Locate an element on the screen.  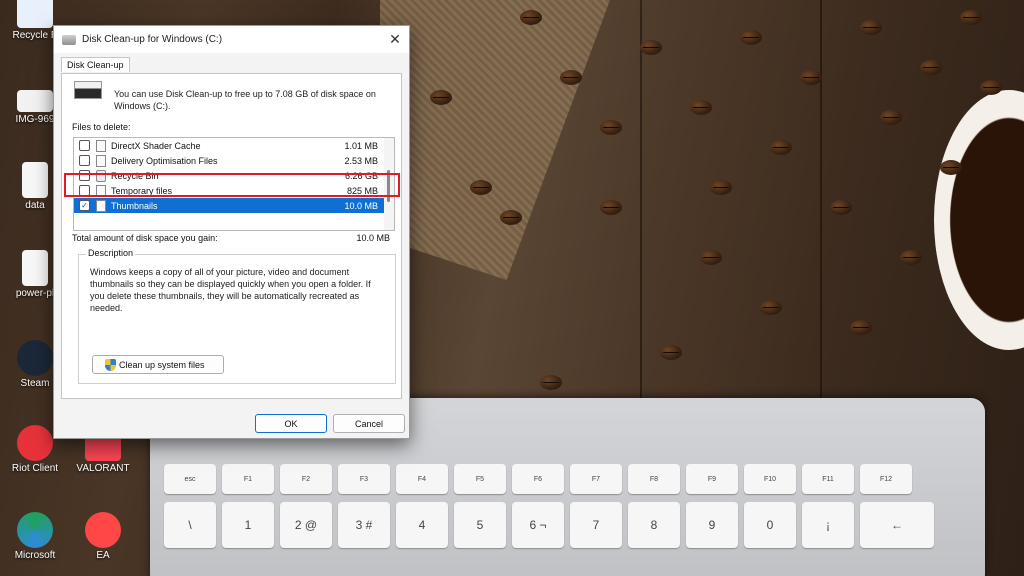
key: F12 is located at coordinates (886, 479).